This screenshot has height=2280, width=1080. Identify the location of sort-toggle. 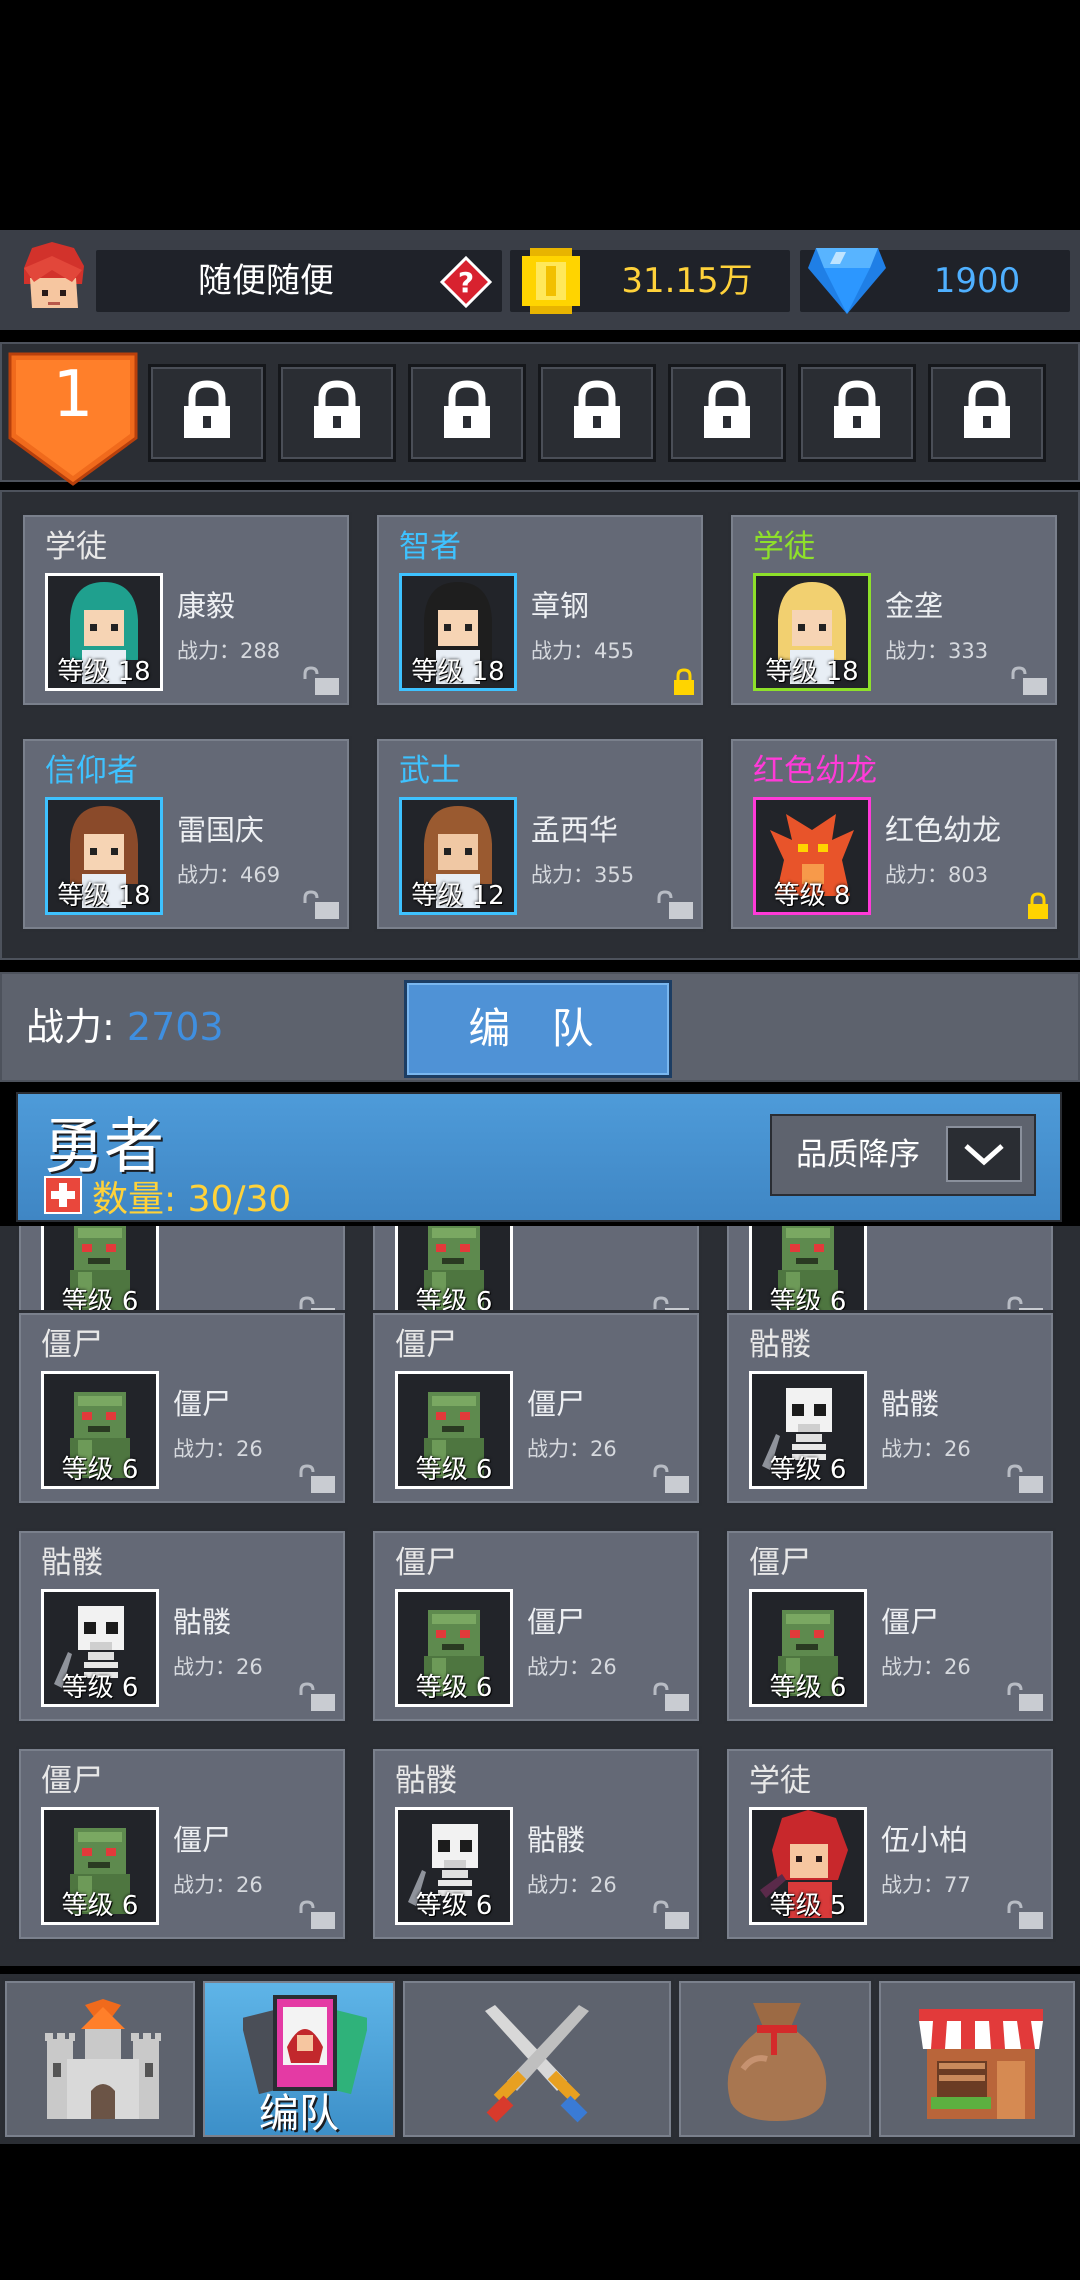
(984, 1154).